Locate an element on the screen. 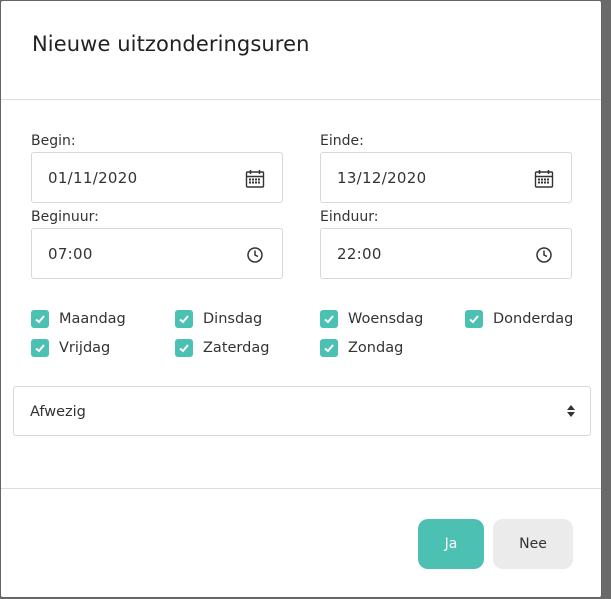  end-date-field: 13/12/2020 is located at coordinates (446, 177).